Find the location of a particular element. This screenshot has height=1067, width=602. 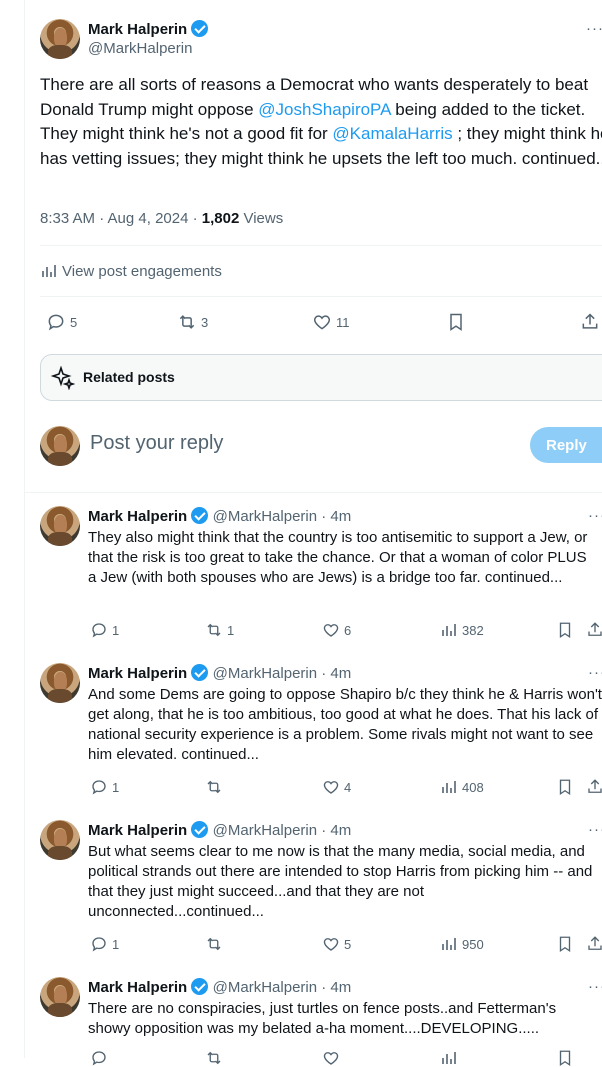

repost-button: 1 is located at coordinates (219, 630).